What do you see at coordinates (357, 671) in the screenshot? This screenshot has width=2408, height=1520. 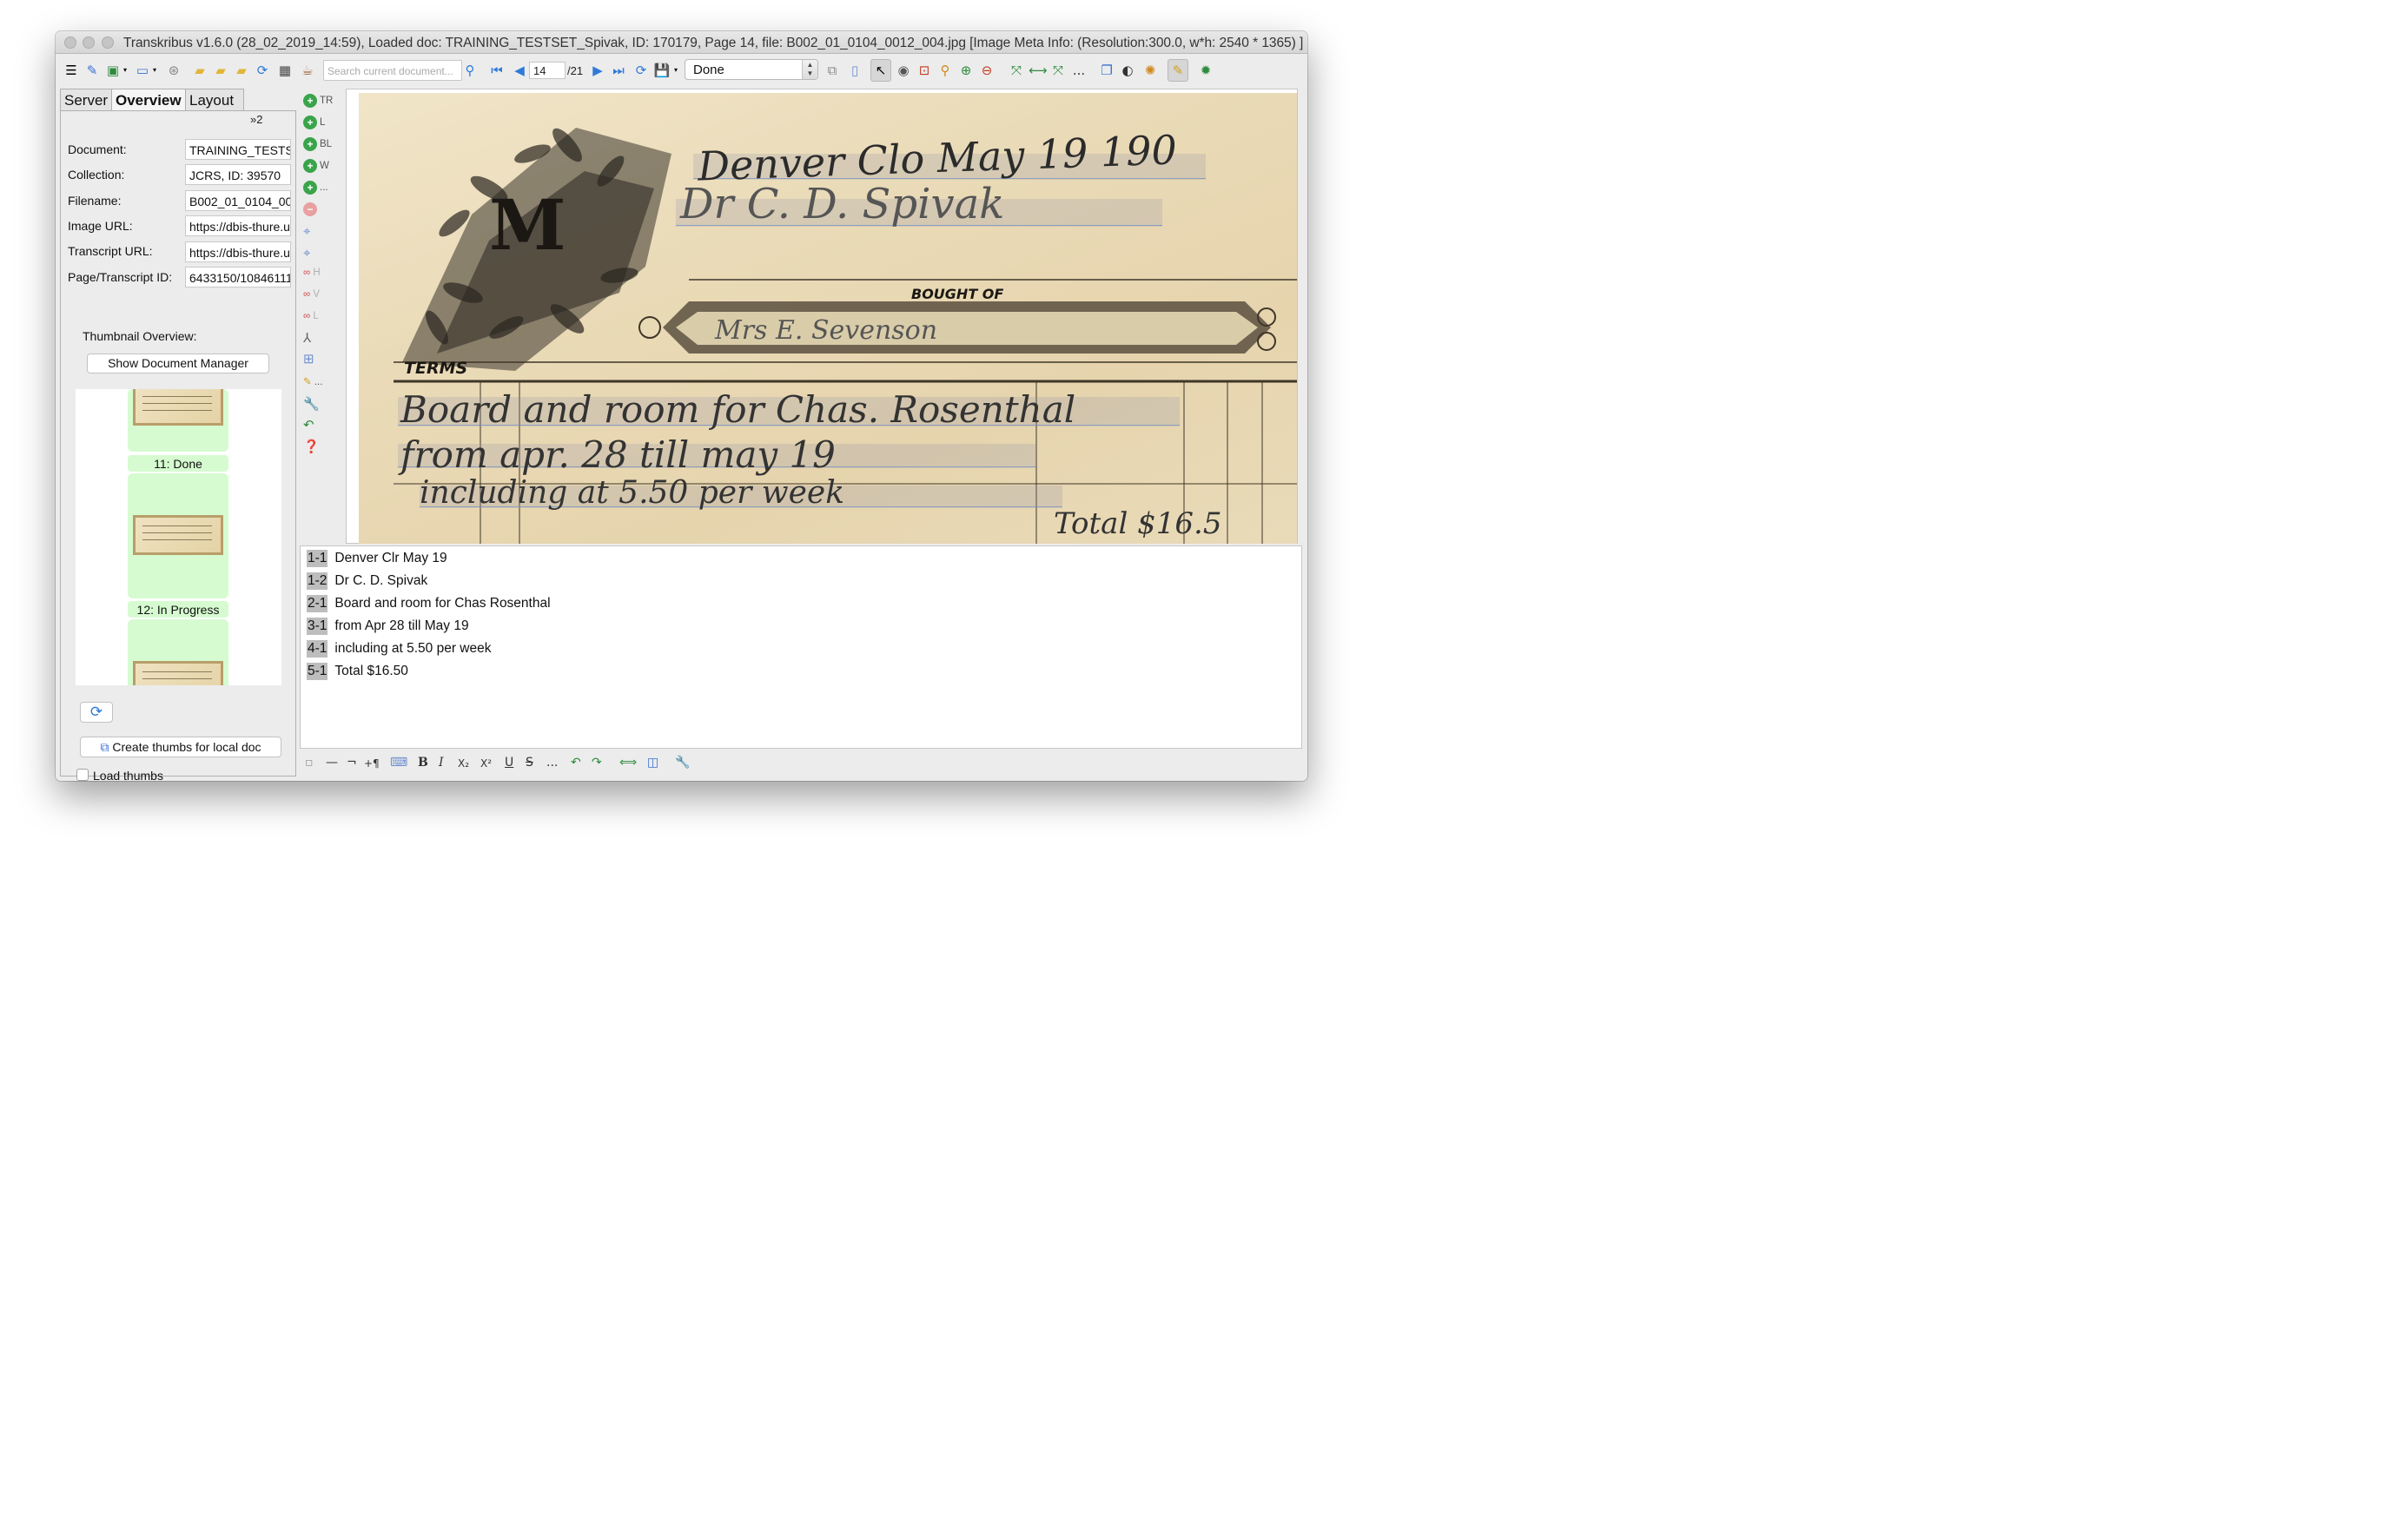 I see `transcription-line: 5-1 Total $16.50` at bounding box center [357, 671].